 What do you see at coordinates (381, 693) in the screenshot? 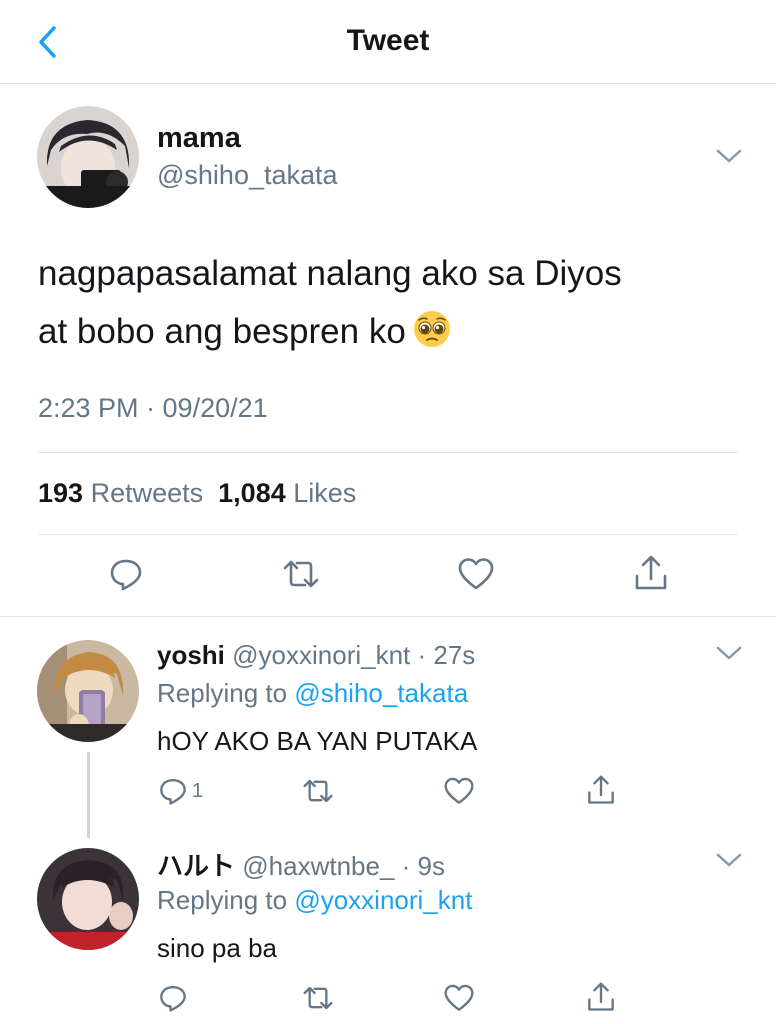
I see `replying-to-link: @shiho_takata` at bounding box center [381, 693].